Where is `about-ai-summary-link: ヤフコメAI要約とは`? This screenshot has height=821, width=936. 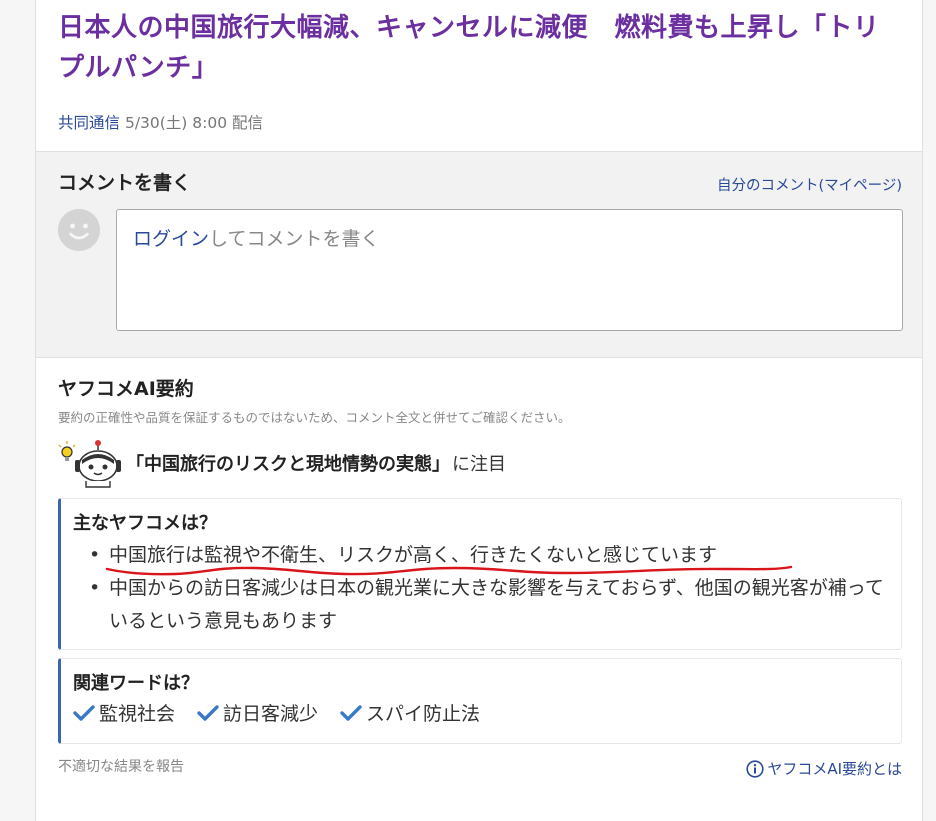
about-ai-summary-link: ヤフコメAI要約とは is located at coordinates (824, 768).